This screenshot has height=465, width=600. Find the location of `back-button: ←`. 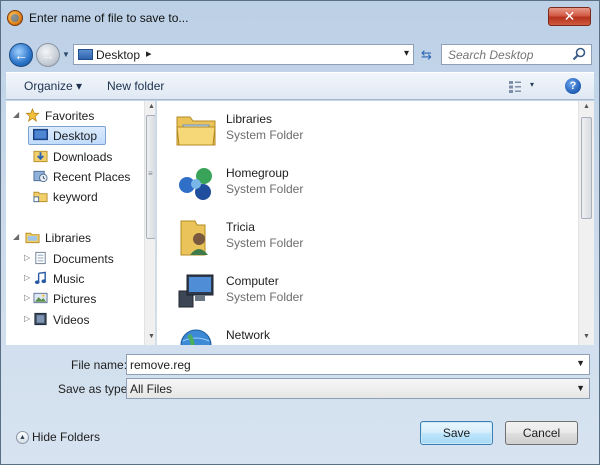

back-button: ← is located at coordinates (21, 55).